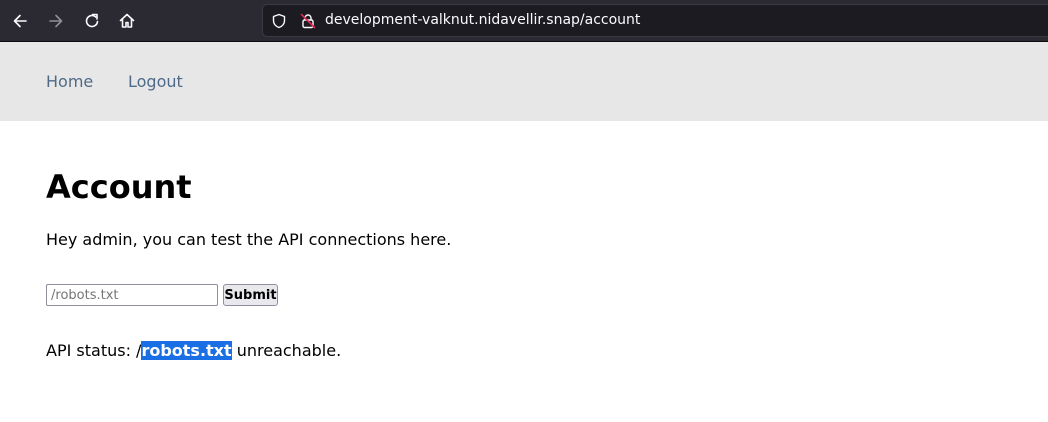 Image resolution: width=1048 pixels, height=422 pixels. I want to click on reload-icon, so click(92, 20).